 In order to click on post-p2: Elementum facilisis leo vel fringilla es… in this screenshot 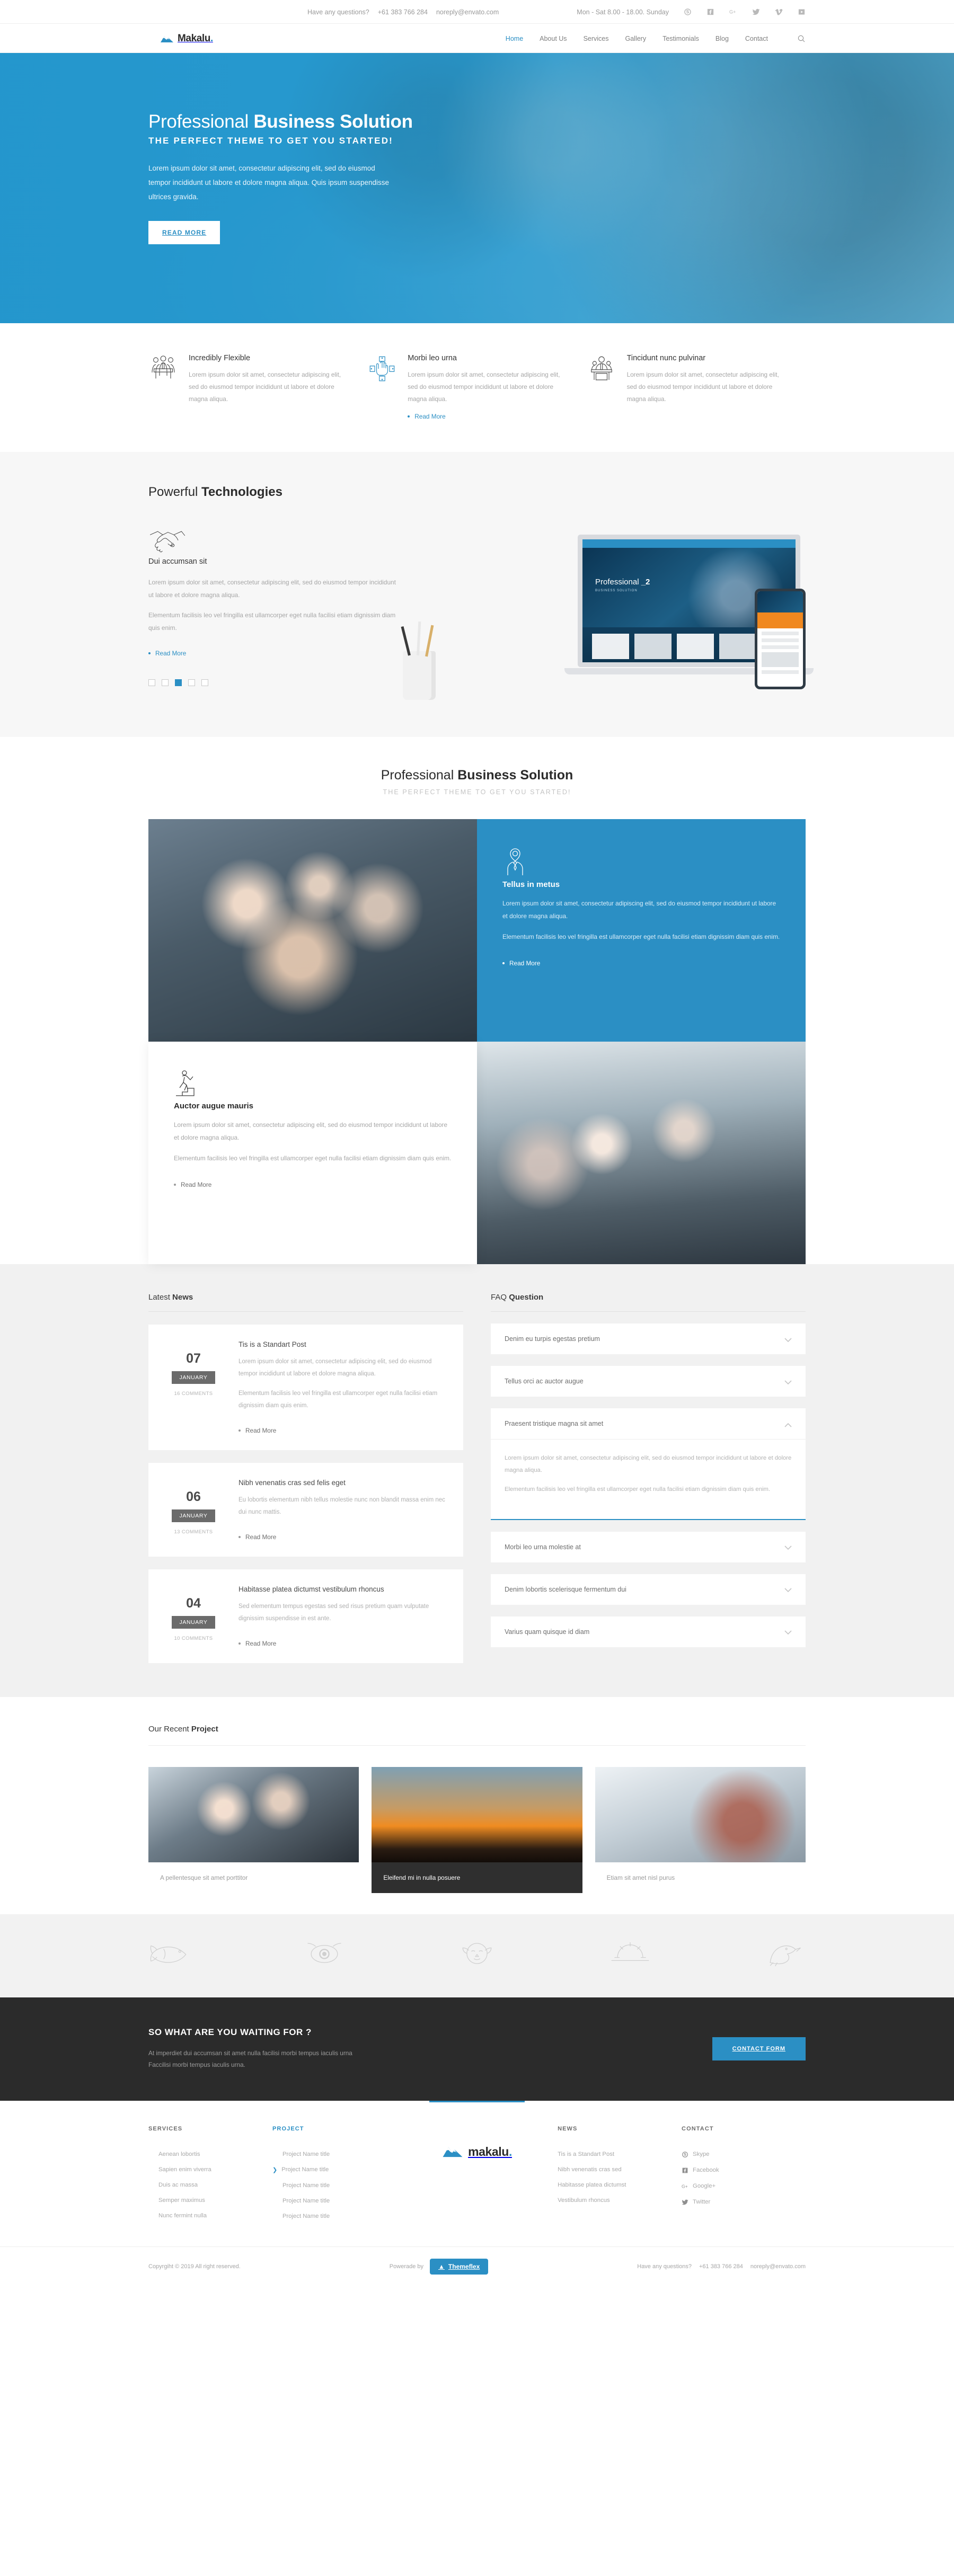, I will do `click(338, 1400)`.